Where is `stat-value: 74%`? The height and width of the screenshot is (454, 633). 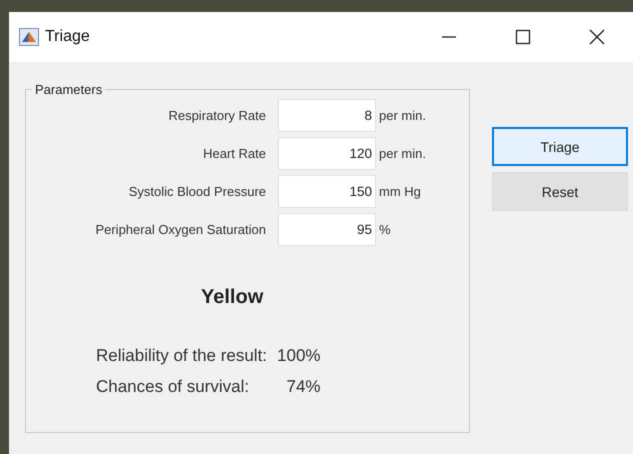 stat-value: 74% is located at coordinates (303, 387).